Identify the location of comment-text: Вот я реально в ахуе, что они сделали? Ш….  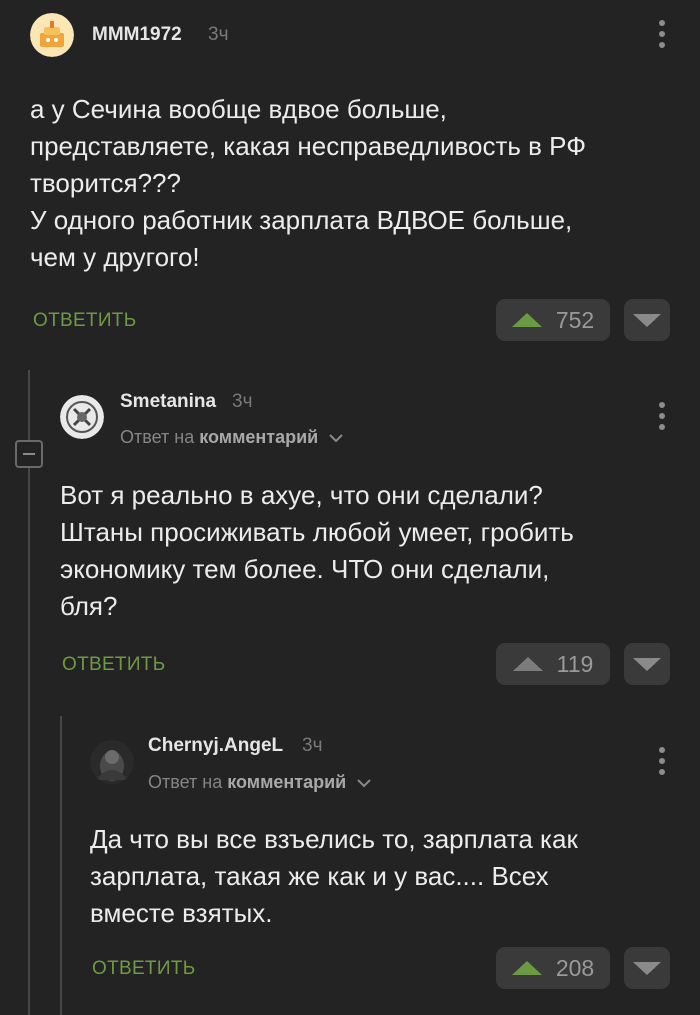
(317, 551).